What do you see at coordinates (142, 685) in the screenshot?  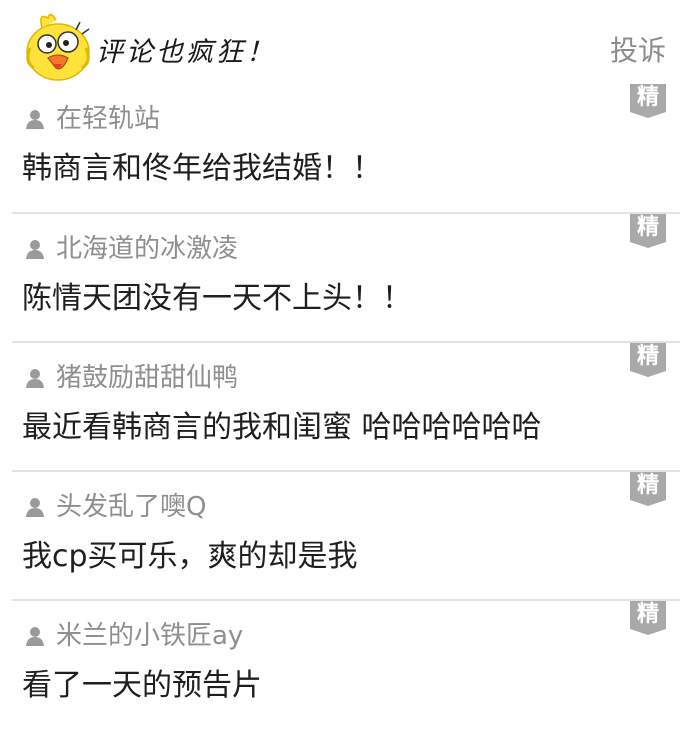 I see `comment-text: 看了一天的预告片` at bounding box center [142, 685].